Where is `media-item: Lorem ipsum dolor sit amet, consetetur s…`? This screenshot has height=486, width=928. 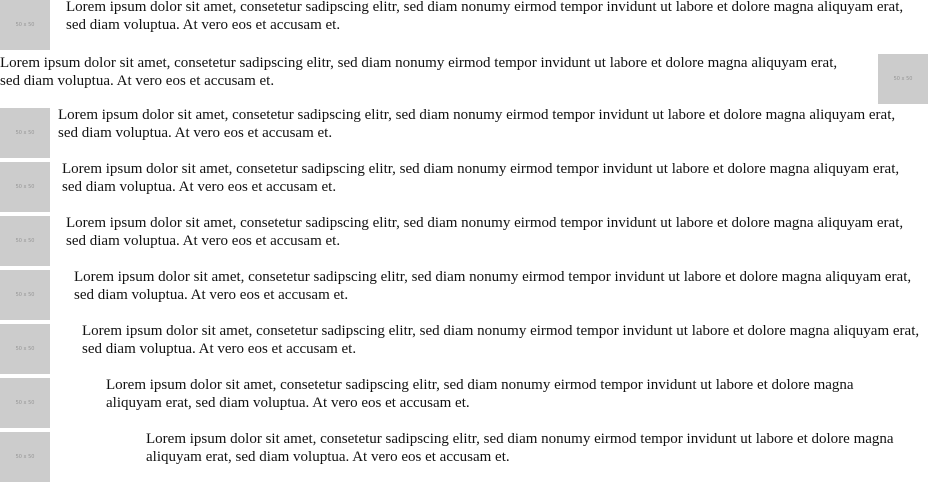 media-item: Lorem ipsum dolor sit amet, consetetur s… is located at coordinates (464, 79).